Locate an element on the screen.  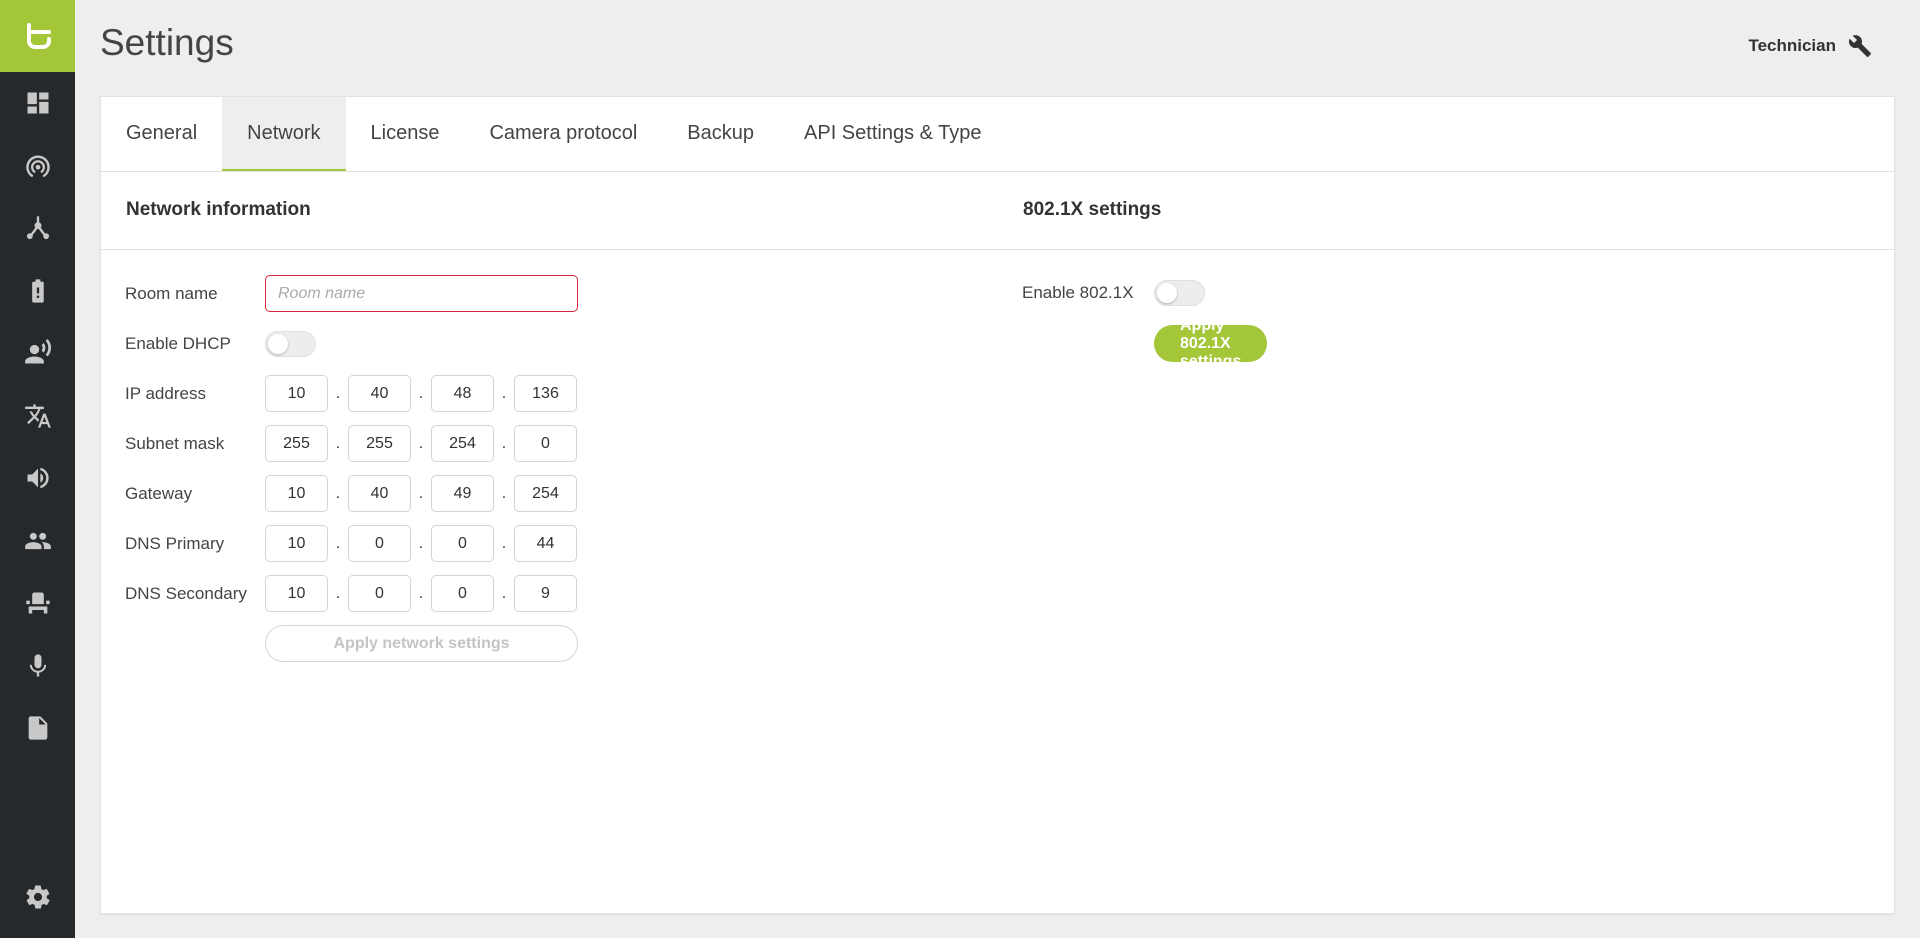
subnet-row: Subnet mask 255. 255. 254. 0 is located at coordinates (351, 443).